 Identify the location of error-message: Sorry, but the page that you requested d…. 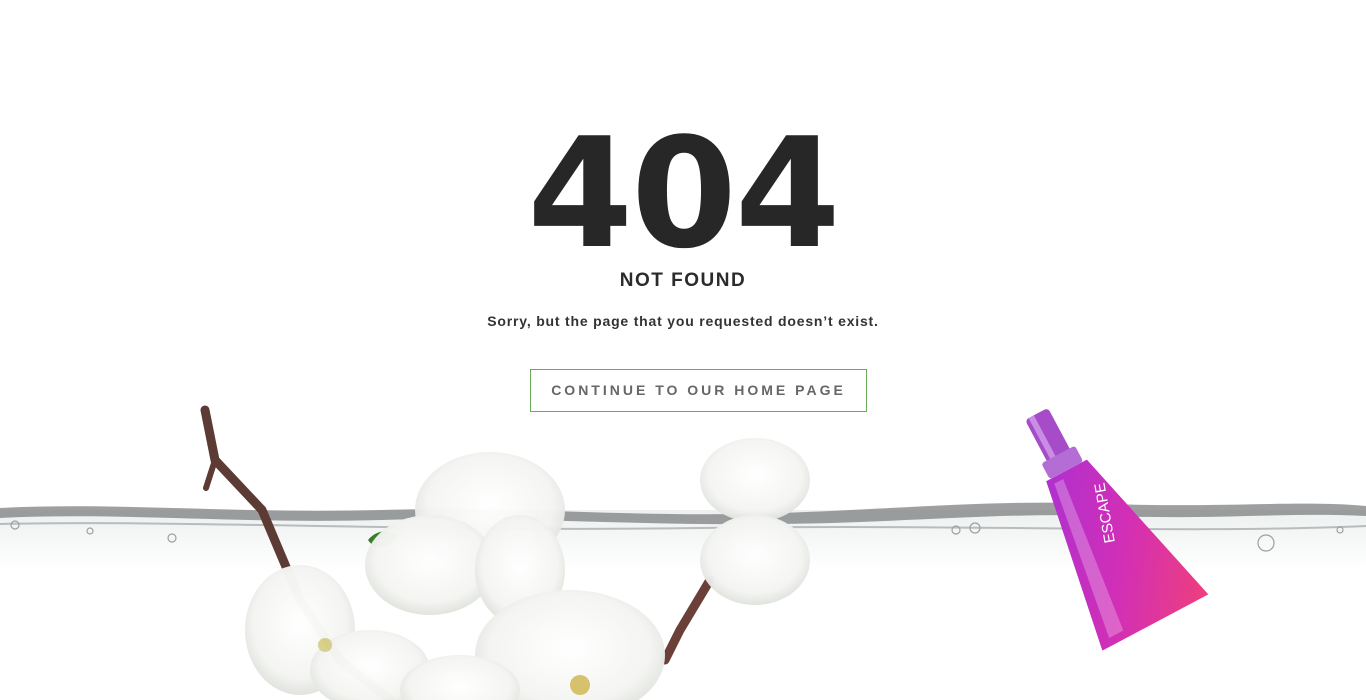
(683, 321).